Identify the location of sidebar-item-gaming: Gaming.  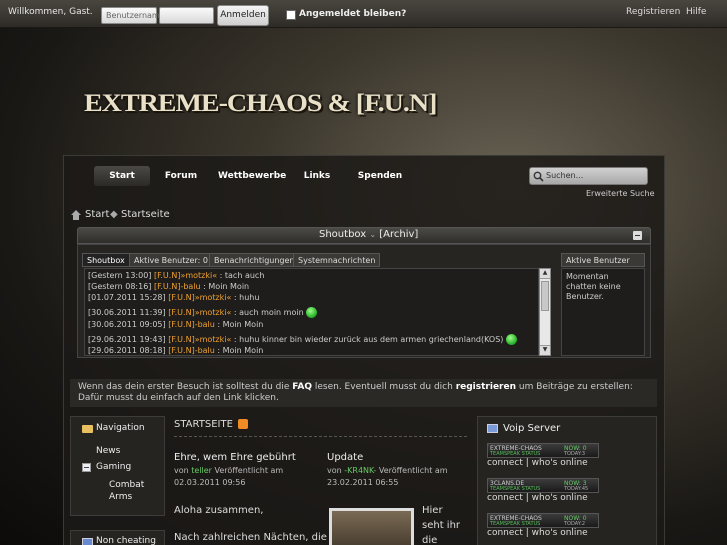
(113, 467).